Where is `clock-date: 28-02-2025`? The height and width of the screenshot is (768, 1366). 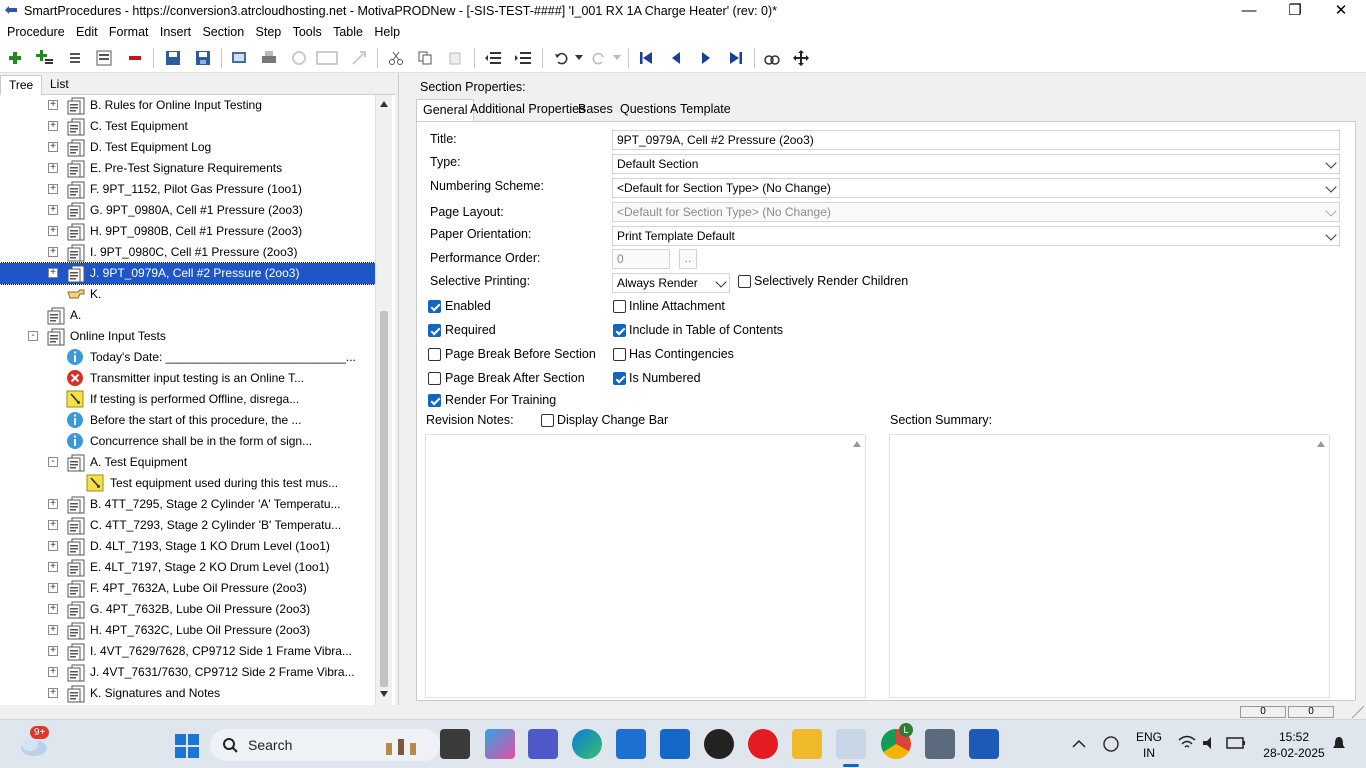
clock-date: 28-02-2025 is located at coordinates (1294, 753).